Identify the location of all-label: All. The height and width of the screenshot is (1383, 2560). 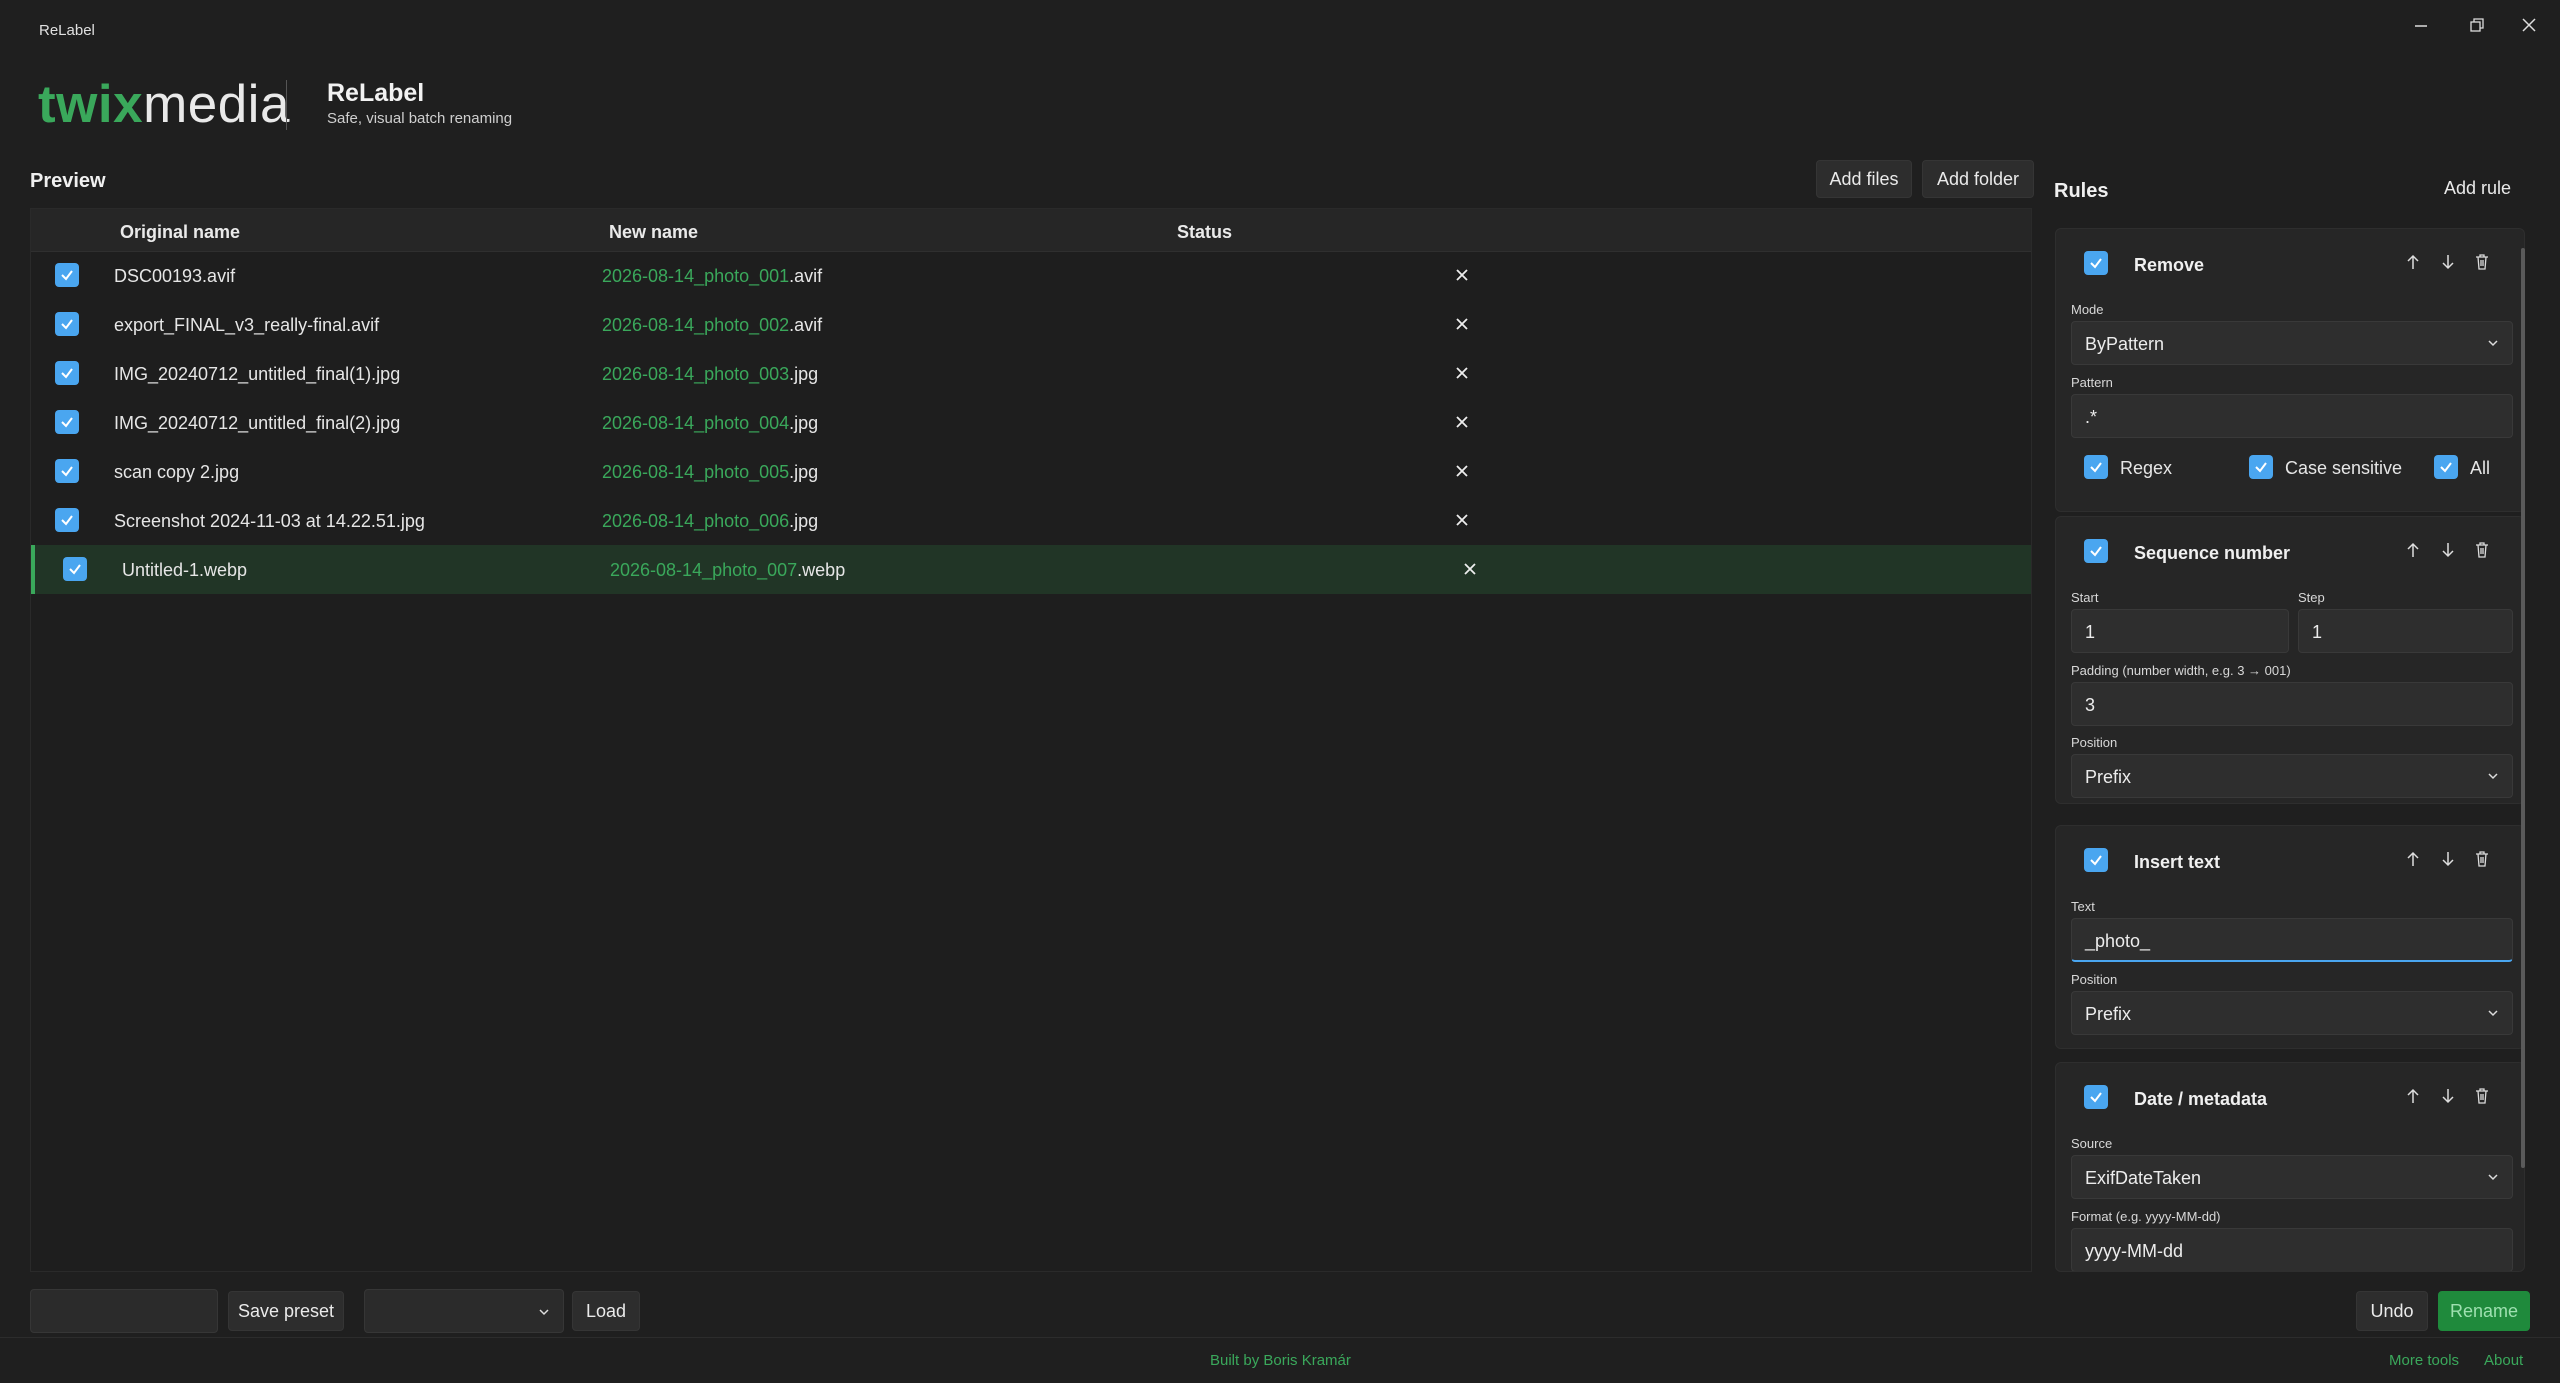
(2480, 468).